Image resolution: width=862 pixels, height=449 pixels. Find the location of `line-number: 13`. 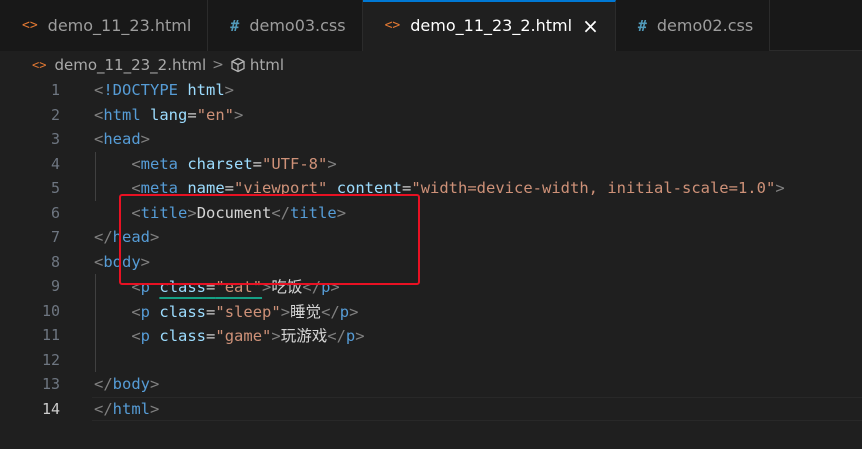

line-number: 13 is located at coordinates (50, 384).